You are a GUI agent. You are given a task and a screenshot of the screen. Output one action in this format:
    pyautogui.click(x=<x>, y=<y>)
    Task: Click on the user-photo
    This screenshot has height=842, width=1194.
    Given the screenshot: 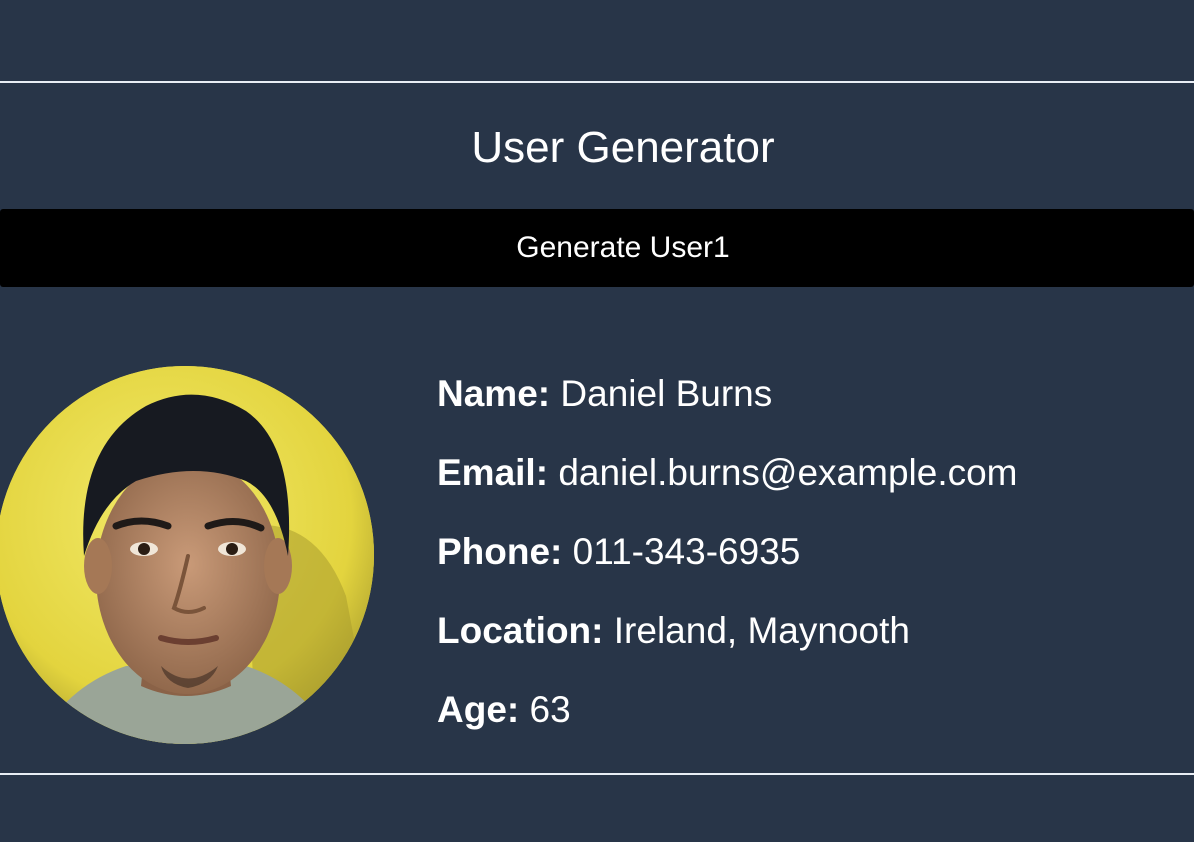 What is the action you would take?
    pyautogui.click(x=187, y=555)
    